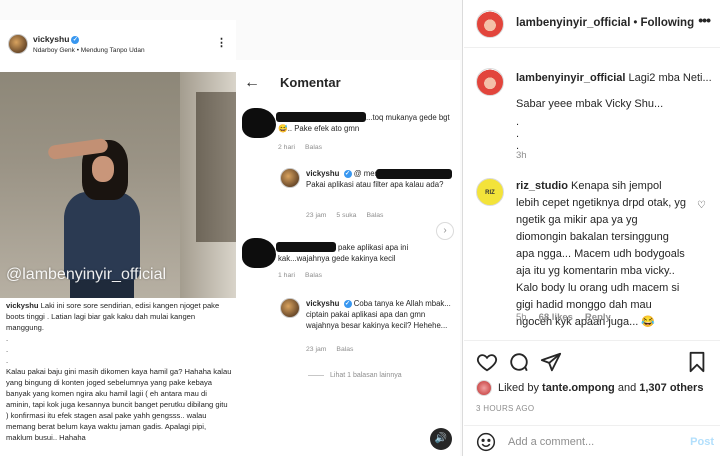 The width and height of the screenshot is (720, 456). What do you see at coordinates (598, 317) in the screenshot?
I see `reply-button: Reply` at bounding box center [598, 317].